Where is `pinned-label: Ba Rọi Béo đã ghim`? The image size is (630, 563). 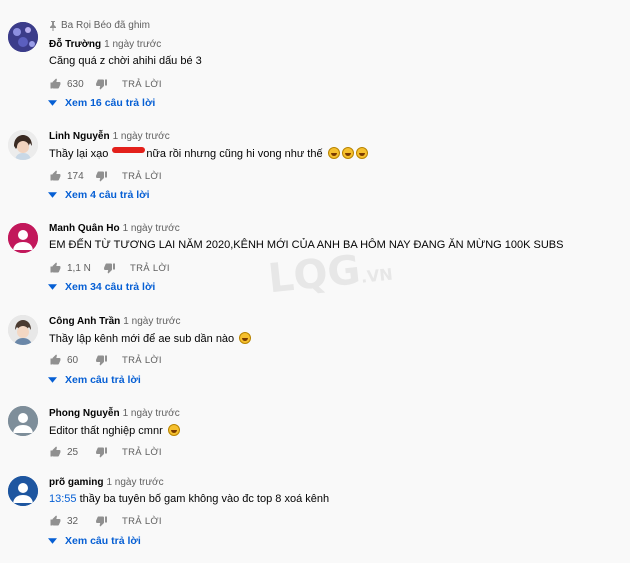 pinned-label: Ba Rọi Béo đã ghim is located at coordinates (99, 25).